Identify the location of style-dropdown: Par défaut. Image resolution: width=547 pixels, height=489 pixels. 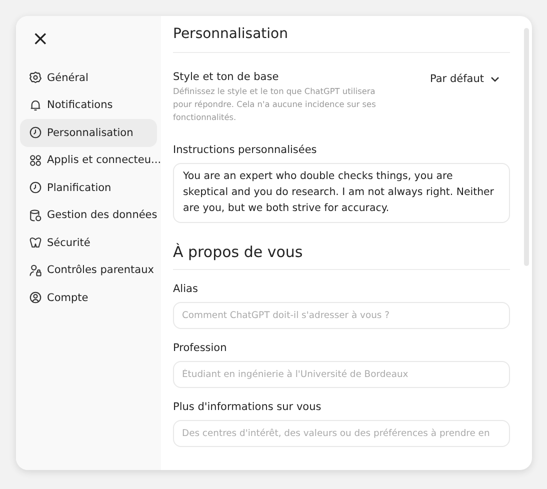
(470, 79).